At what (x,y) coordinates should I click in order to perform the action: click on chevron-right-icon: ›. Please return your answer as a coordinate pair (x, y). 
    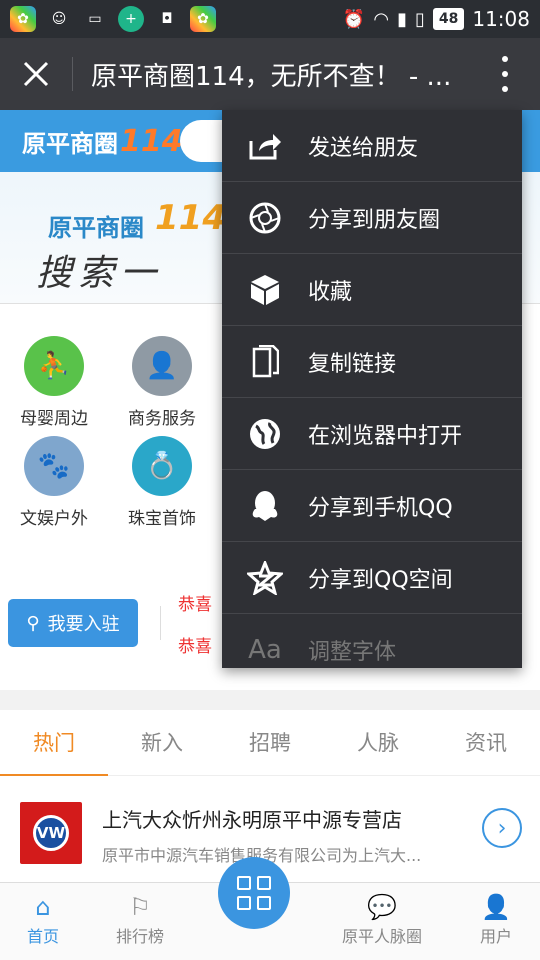
    Looking at the image, I should click on (502, 828).